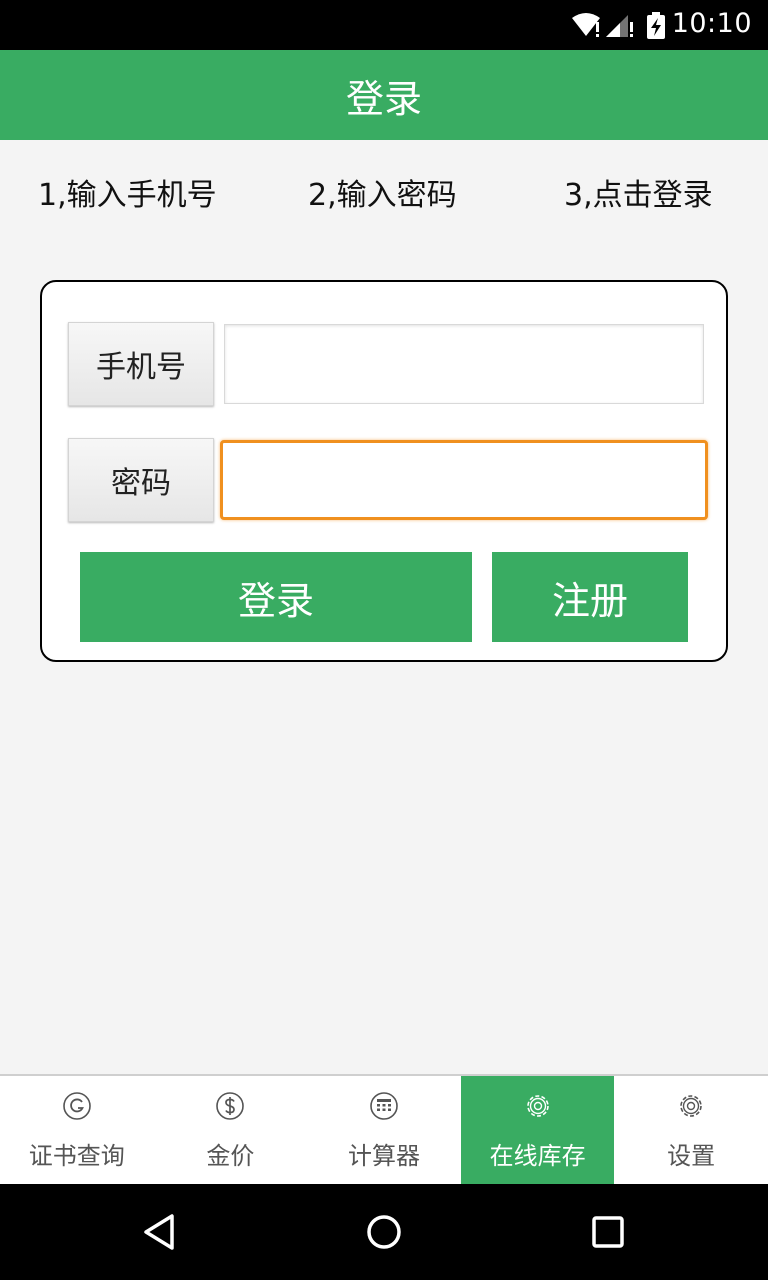 This screenshot has width=768, height=1280. What do you see at coordinates (590, 597) in the screenshot?
I see `register-button: 注册` at bounding box center [590, 597].